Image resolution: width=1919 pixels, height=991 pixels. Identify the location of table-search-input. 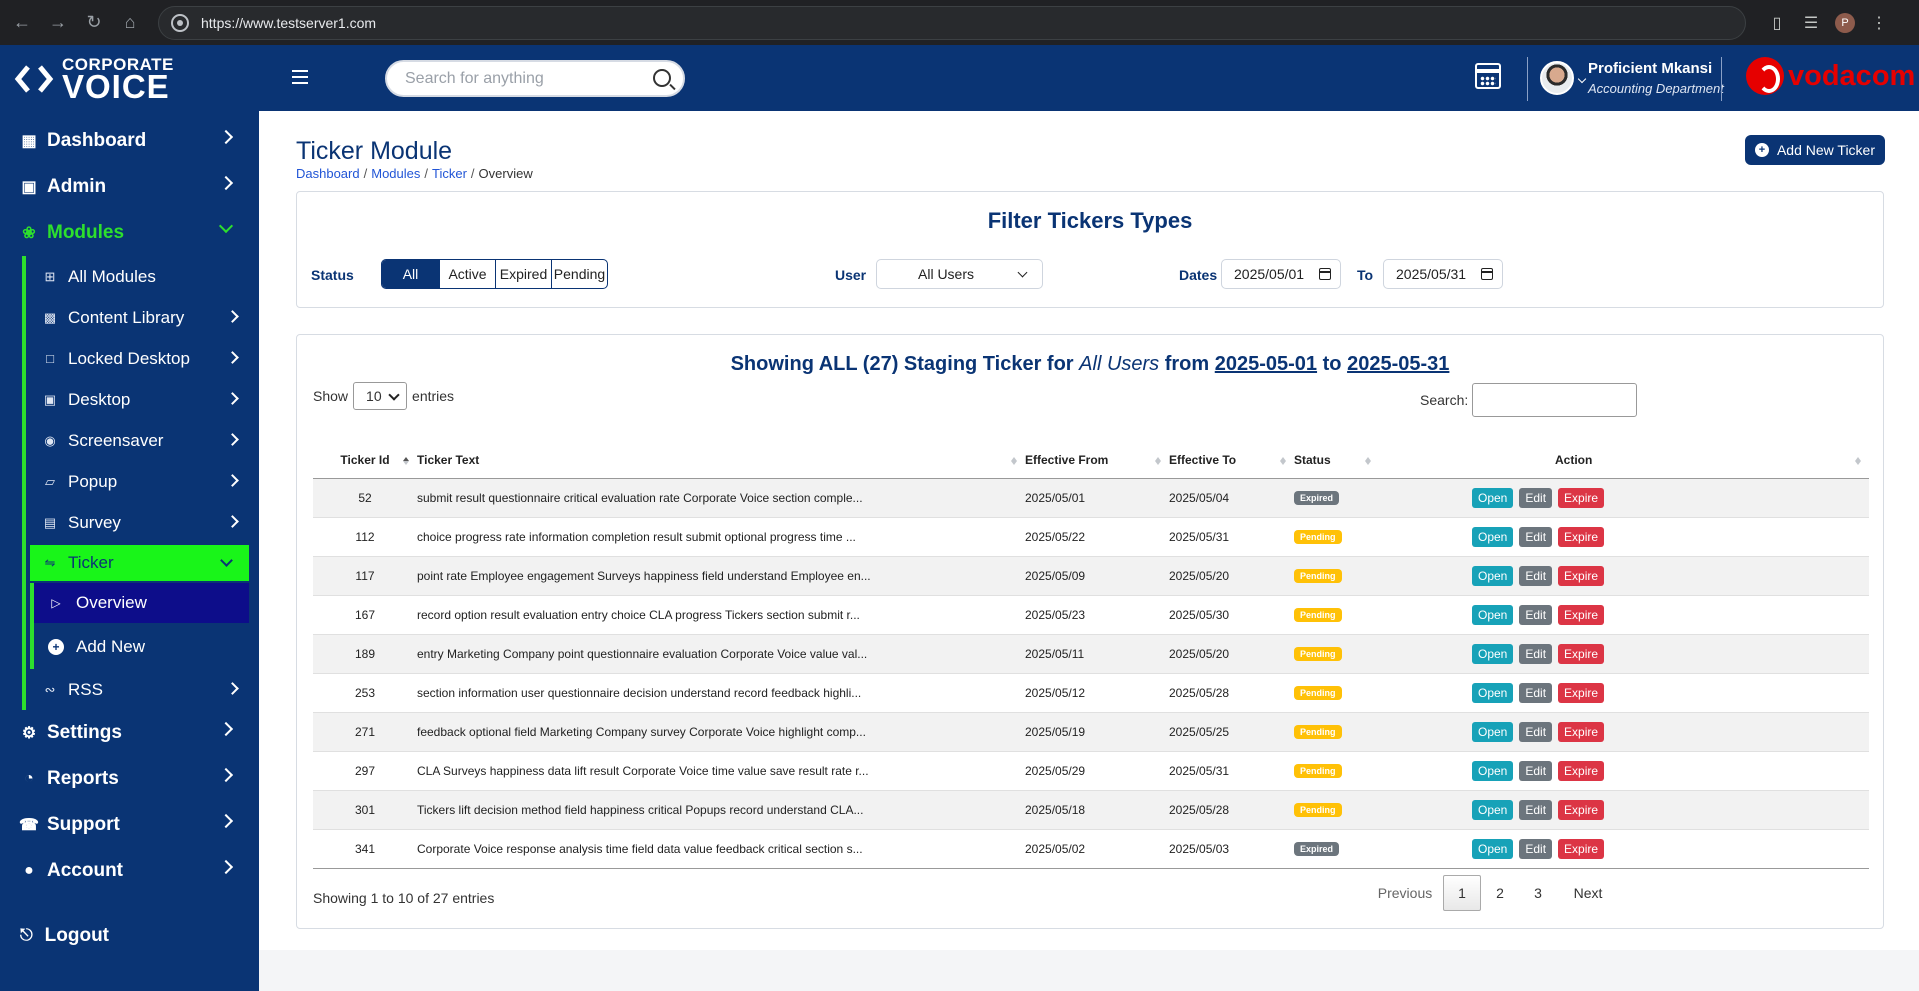
(1555, 400).